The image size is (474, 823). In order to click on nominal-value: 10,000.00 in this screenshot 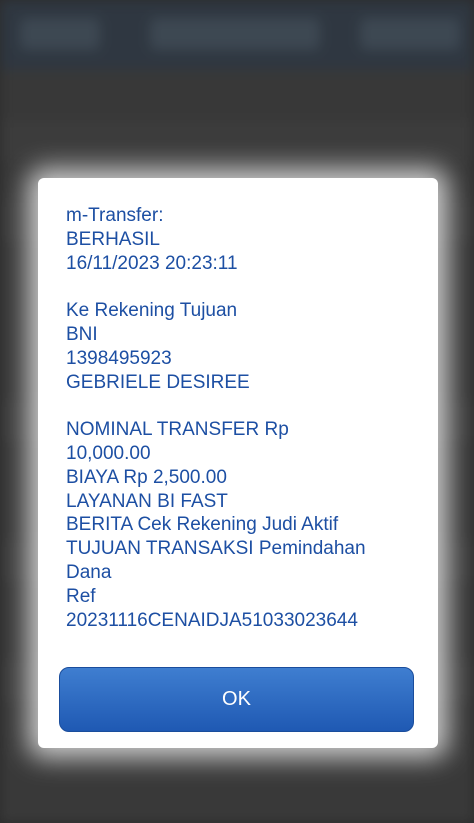, I will do `click(108, 453)`.